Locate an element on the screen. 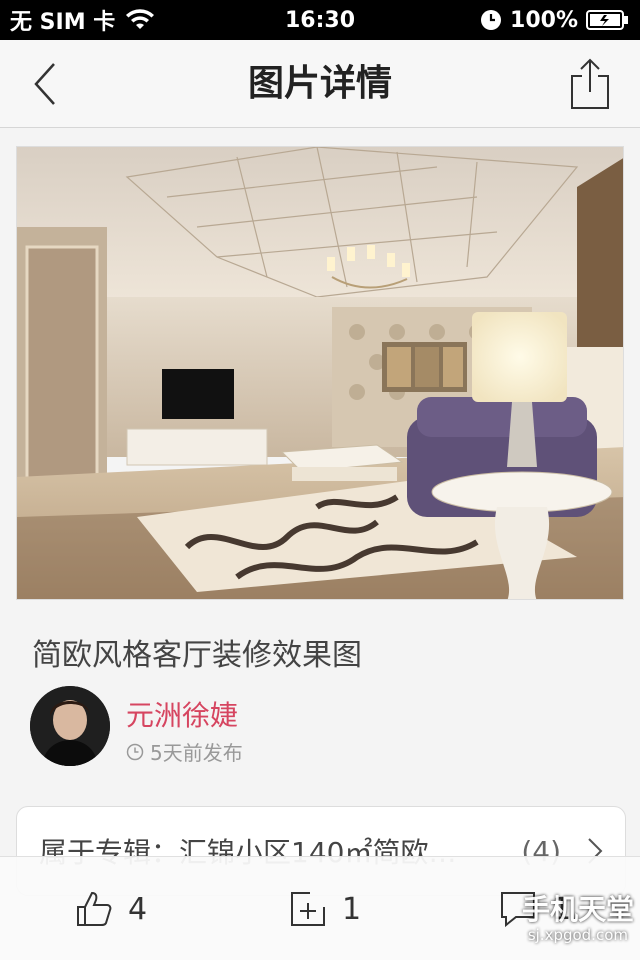 The height and width of the screenshot is (960, 640). like-button: 4 is located at coordinates (110, 908).